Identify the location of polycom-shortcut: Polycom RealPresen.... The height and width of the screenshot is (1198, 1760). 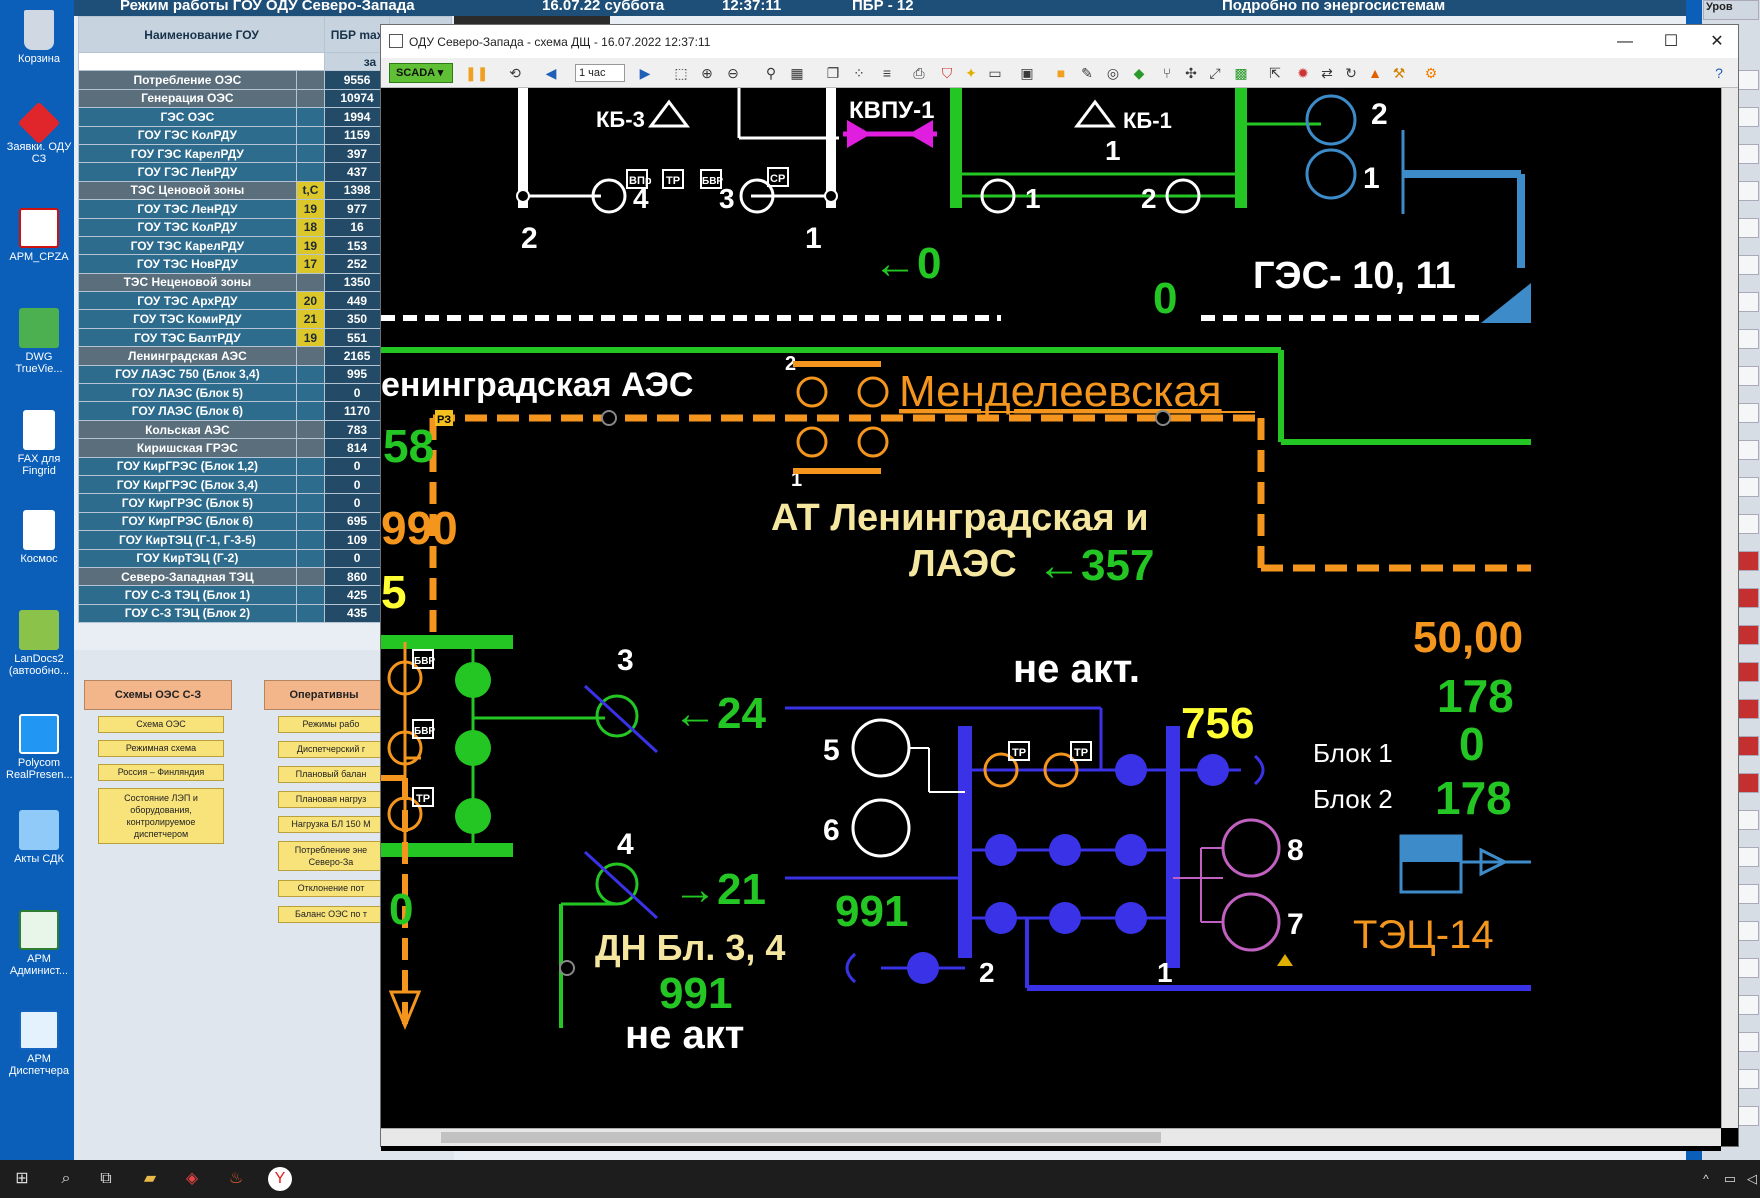
(39, 747).